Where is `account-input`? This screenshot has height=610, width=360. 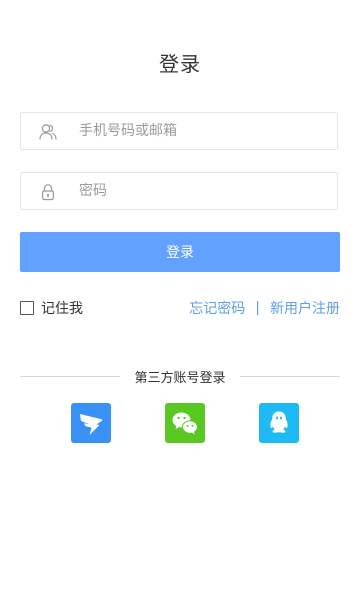 account-input is located at coordinates (204, 131).